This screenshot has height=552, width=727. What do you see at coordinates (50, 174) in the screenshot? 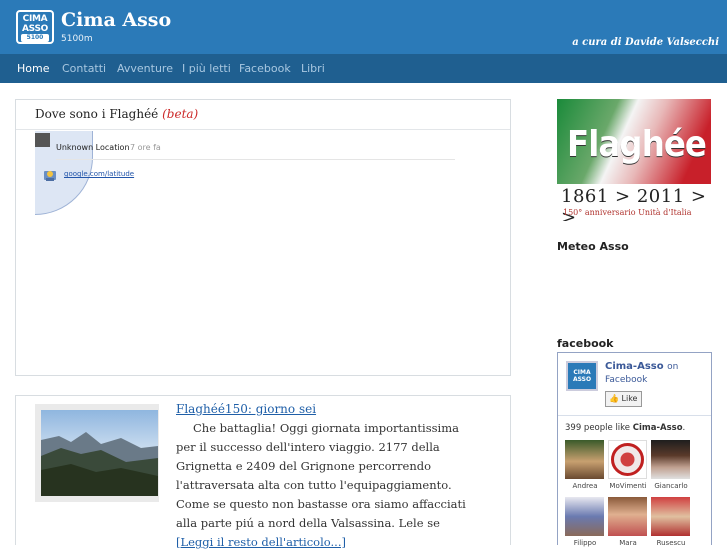
I see `latitude-icon` at bounding box center [50, 174].